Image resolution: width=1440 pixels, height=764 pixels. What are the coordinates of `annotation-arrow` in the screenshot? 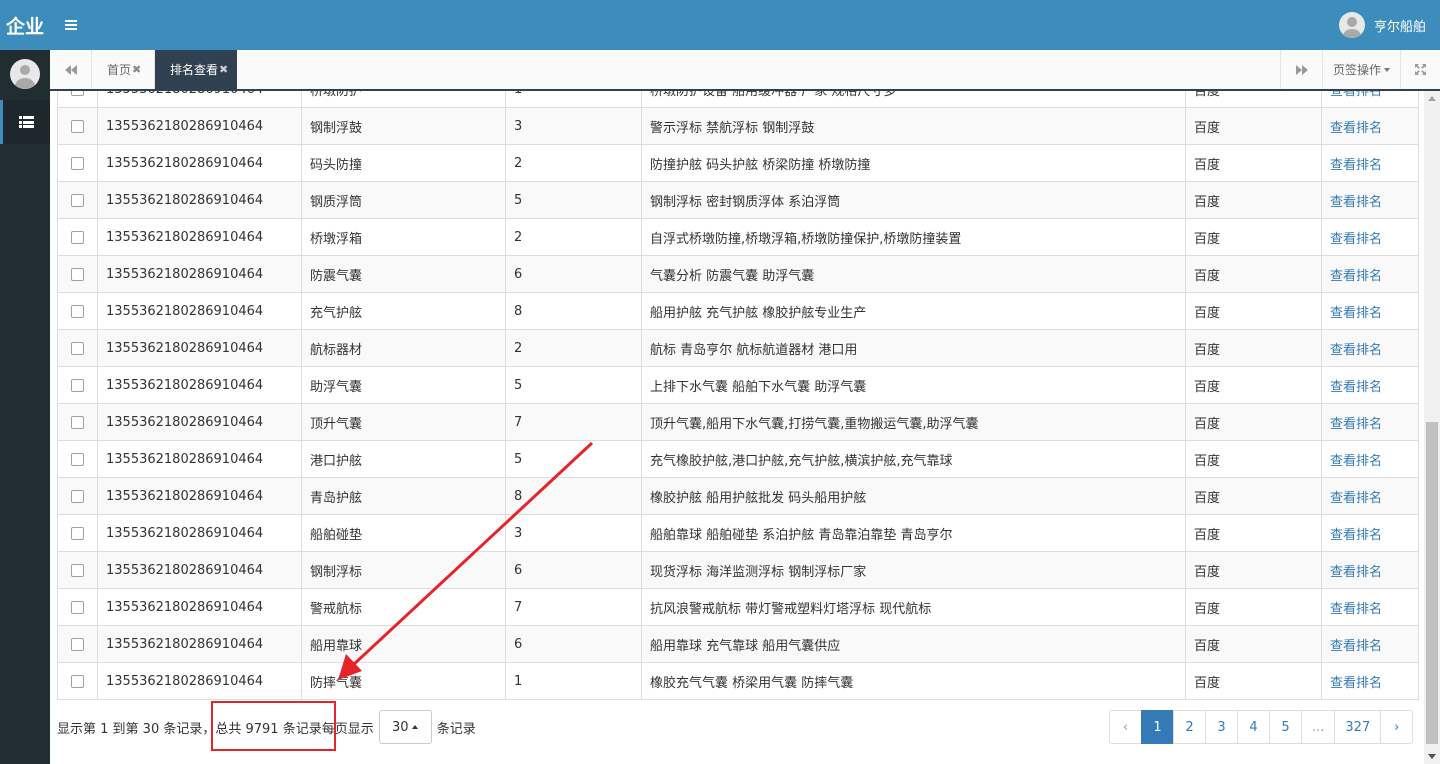 It's located at (466, 560).